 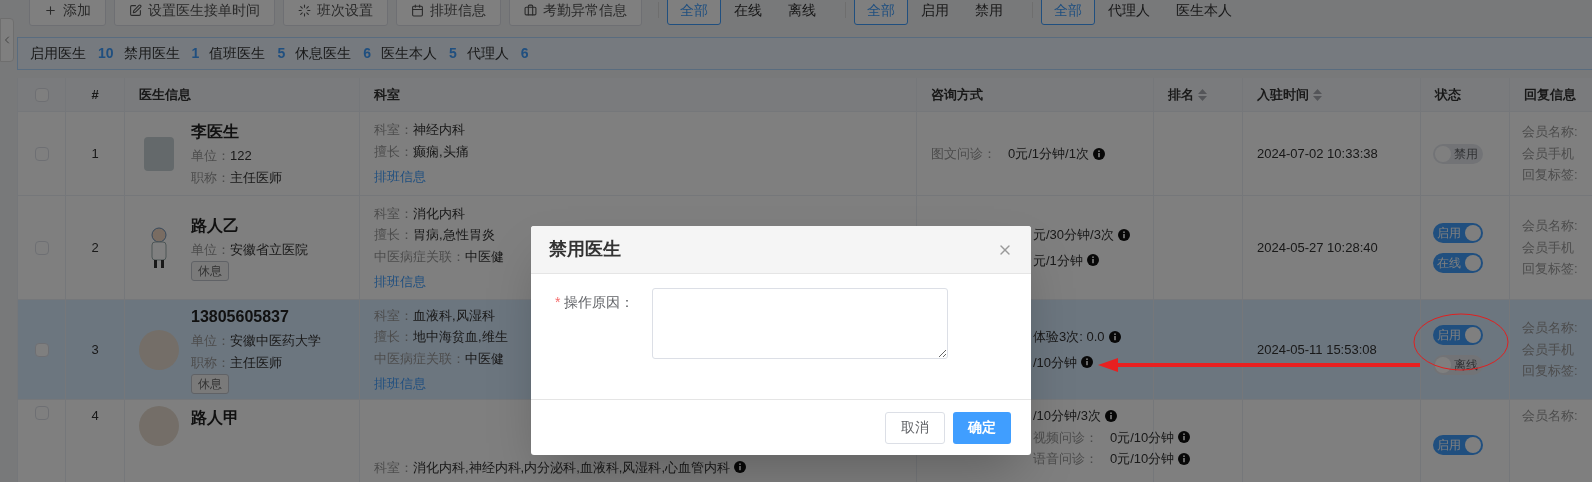 I want to click on column-header: 状态, so click(x=1448, y=94).